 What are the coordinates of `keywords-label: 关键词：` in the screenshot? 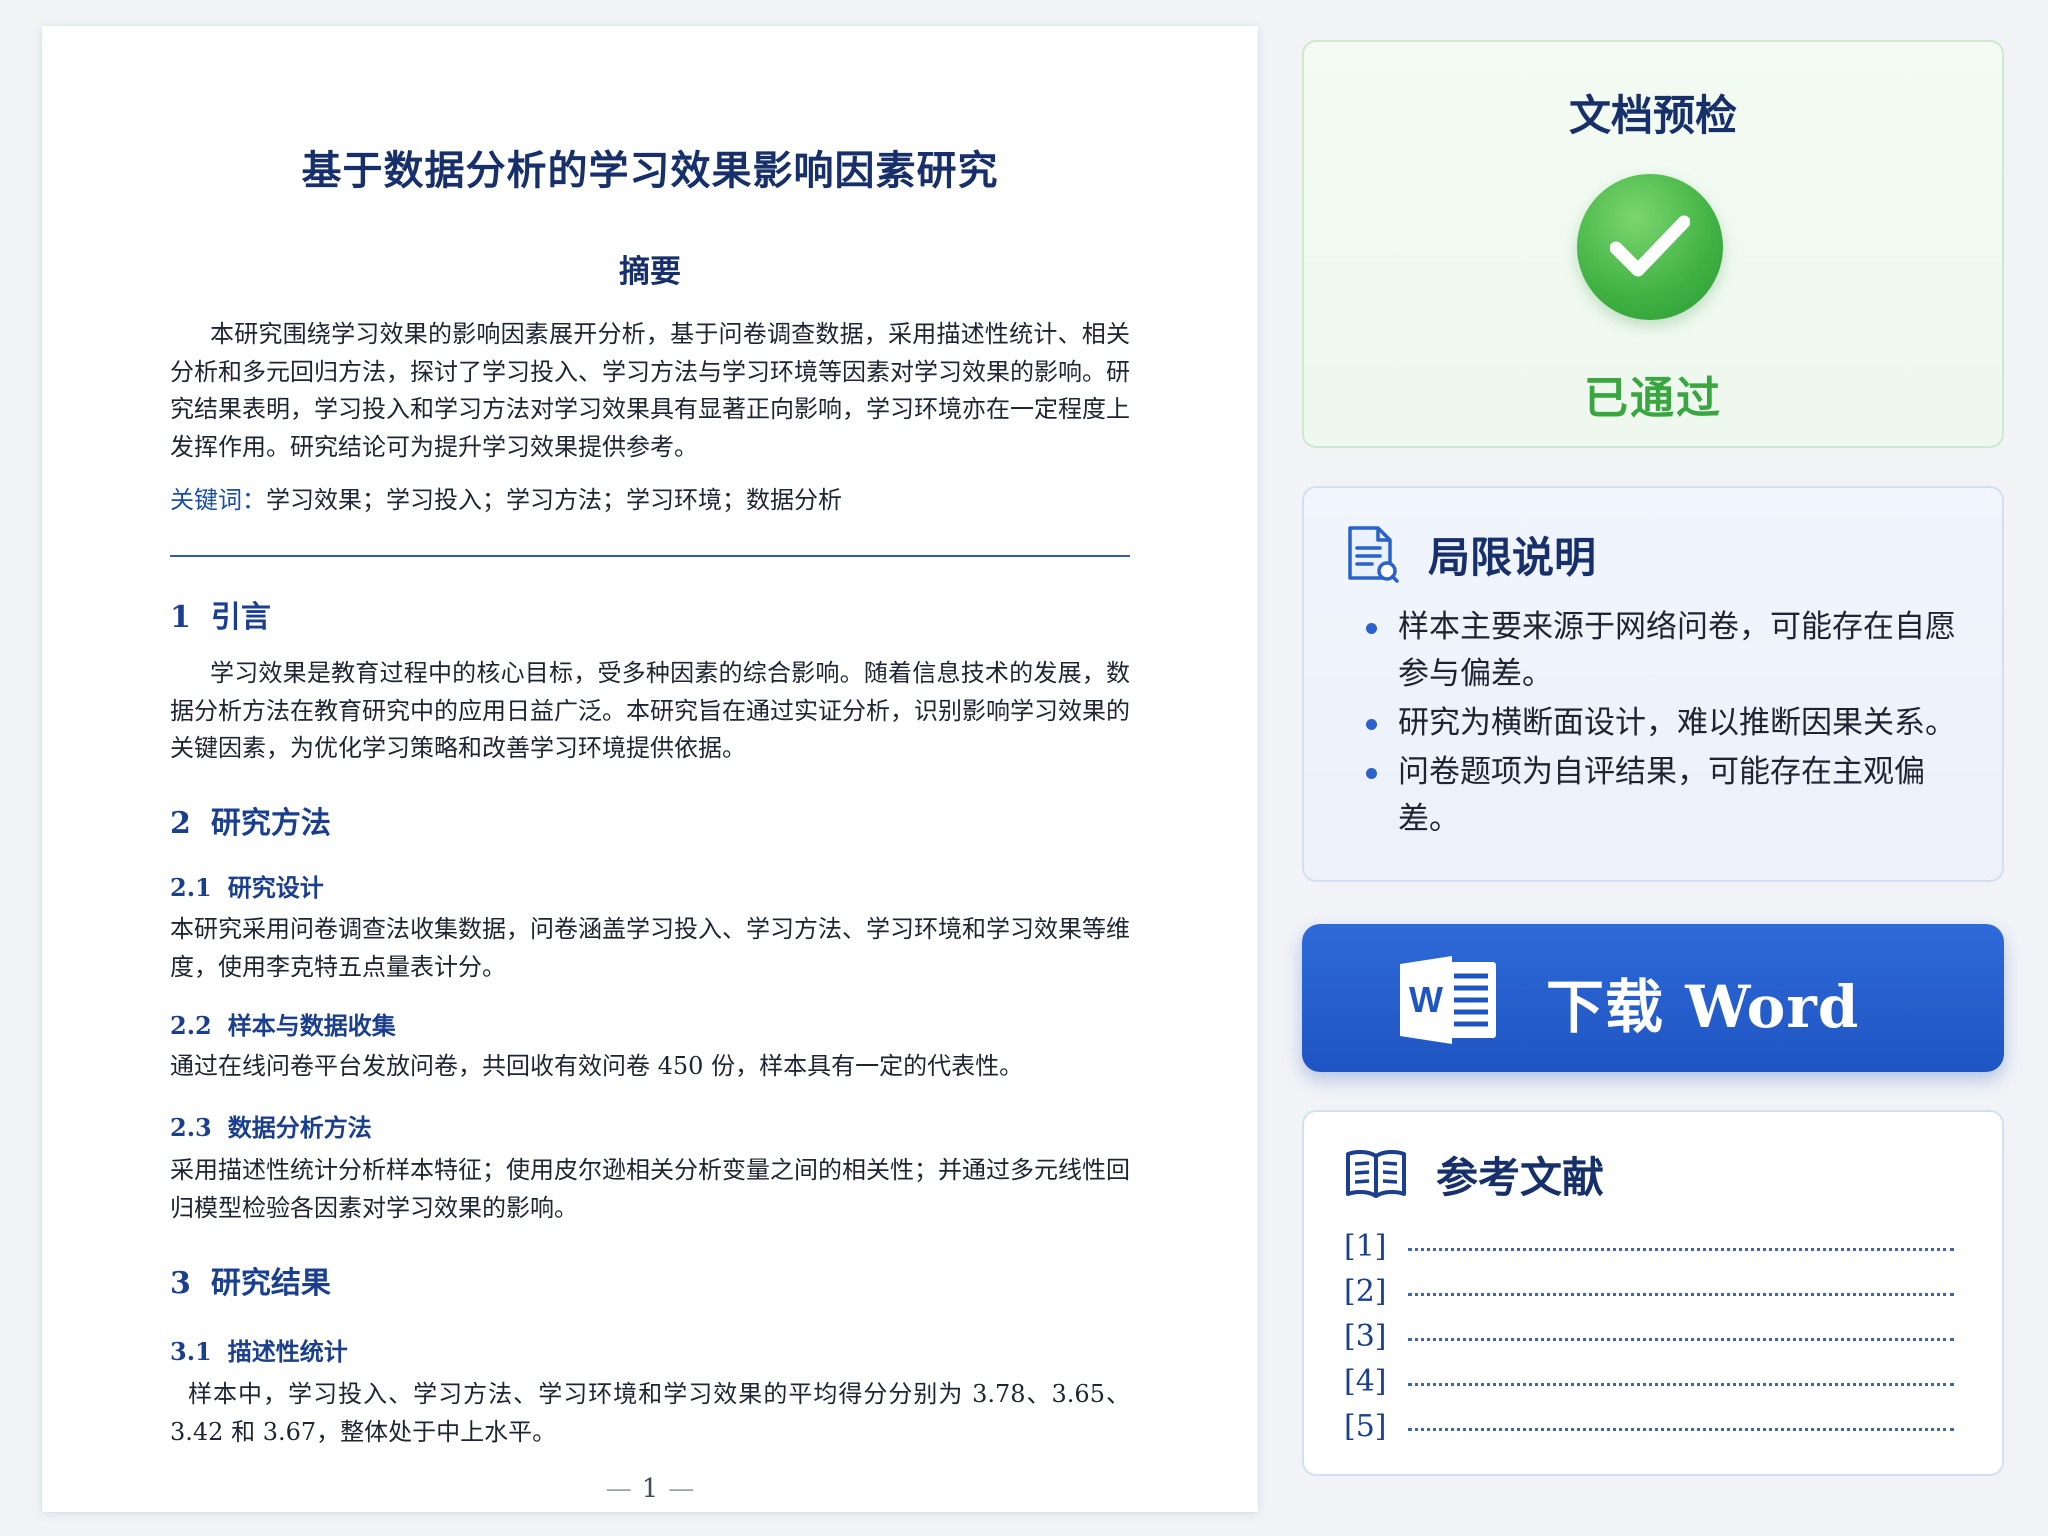 It's located at (218, 500).